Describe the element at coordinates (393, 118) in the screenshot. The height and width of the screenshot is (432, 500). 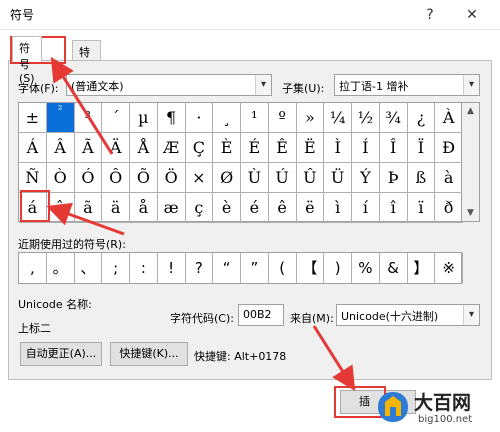
I see `symbol-cell: ¾` at that location.